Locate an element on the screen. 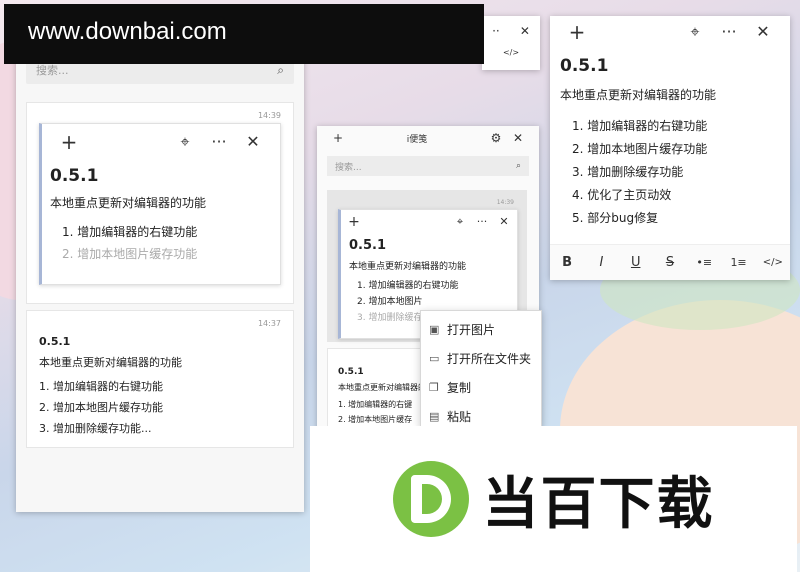  menu-item-open-folder: ▭ 打开所在文件夹 is located at coordinates (481, 358).